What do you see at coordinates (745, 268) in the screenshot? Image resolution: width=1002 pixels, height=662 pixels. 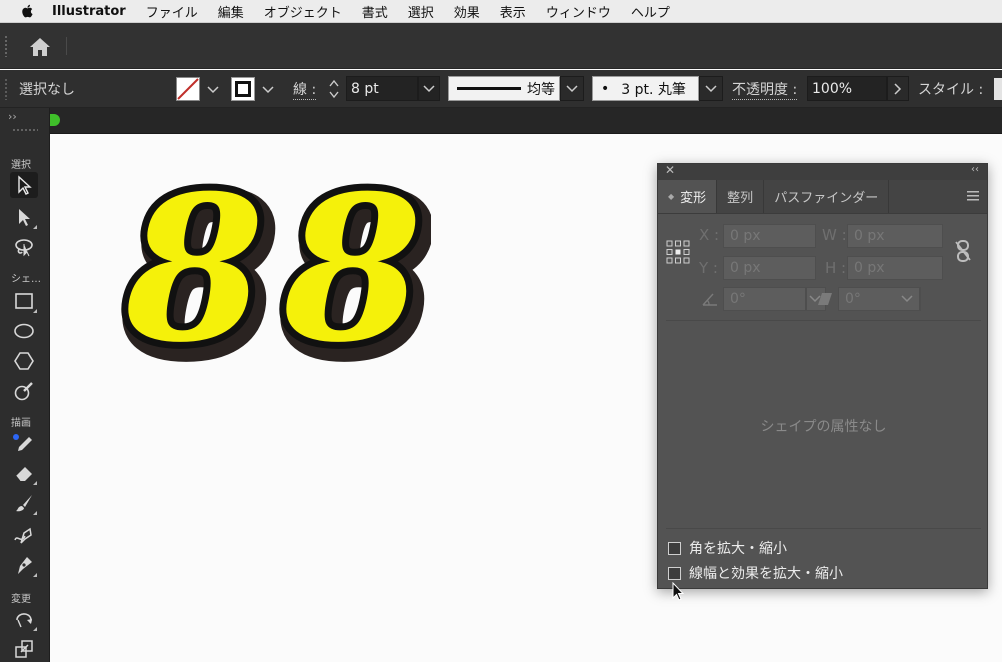 I see `y-value: 0 px` at bounding box center [745, 268].